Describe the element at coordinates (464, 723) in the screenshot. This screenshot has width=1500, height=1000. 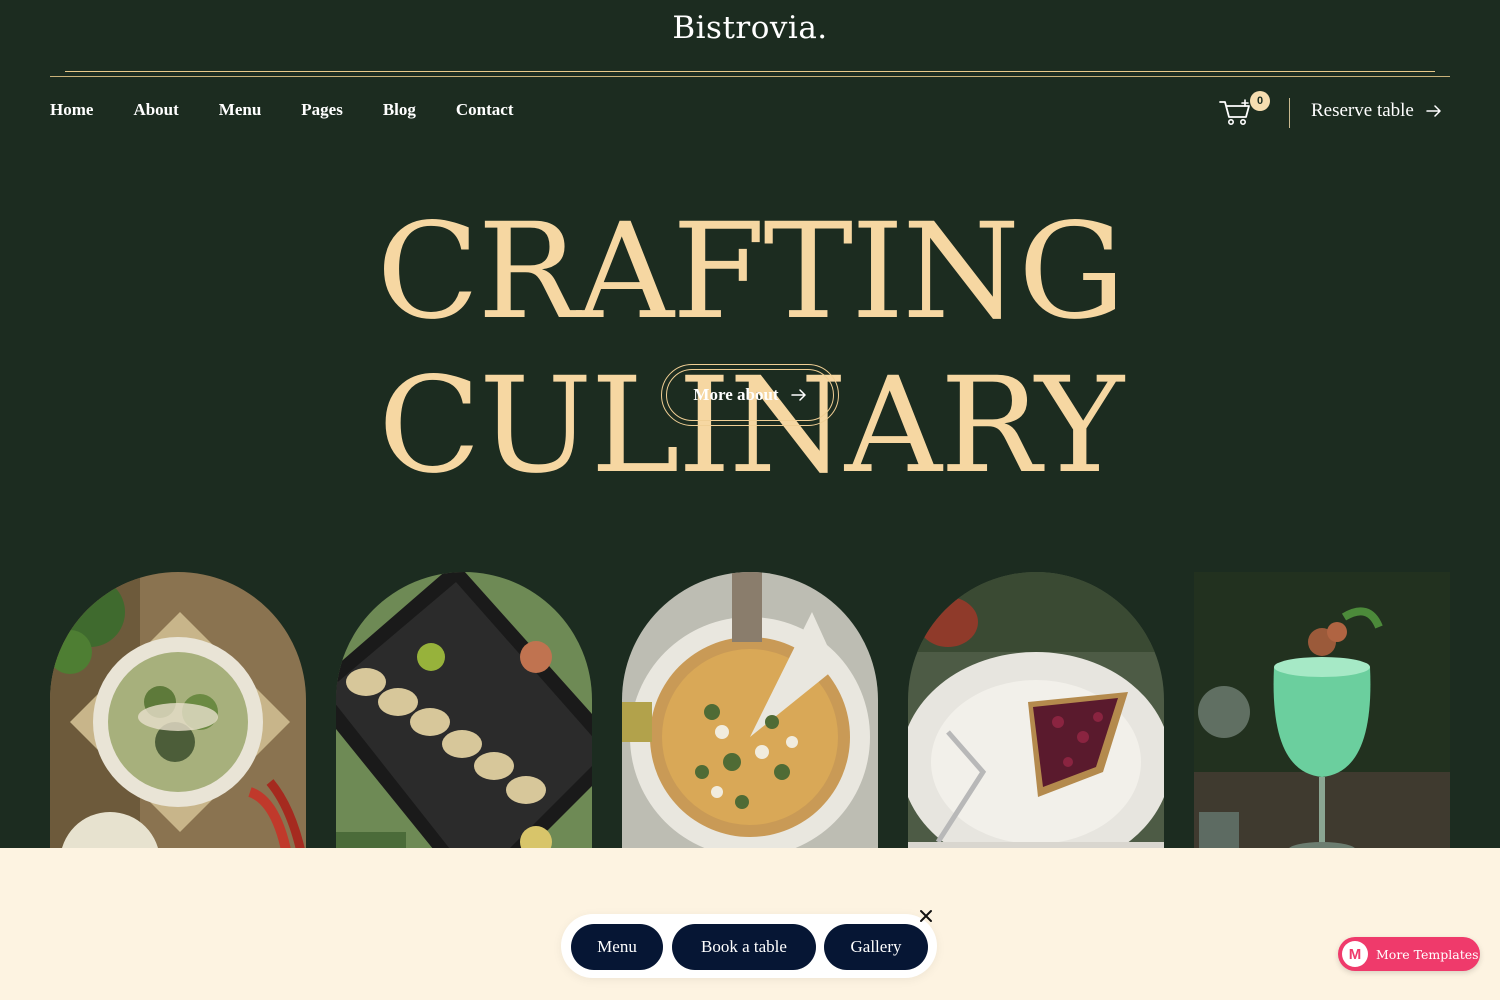
I see `sushi-image` at that location.